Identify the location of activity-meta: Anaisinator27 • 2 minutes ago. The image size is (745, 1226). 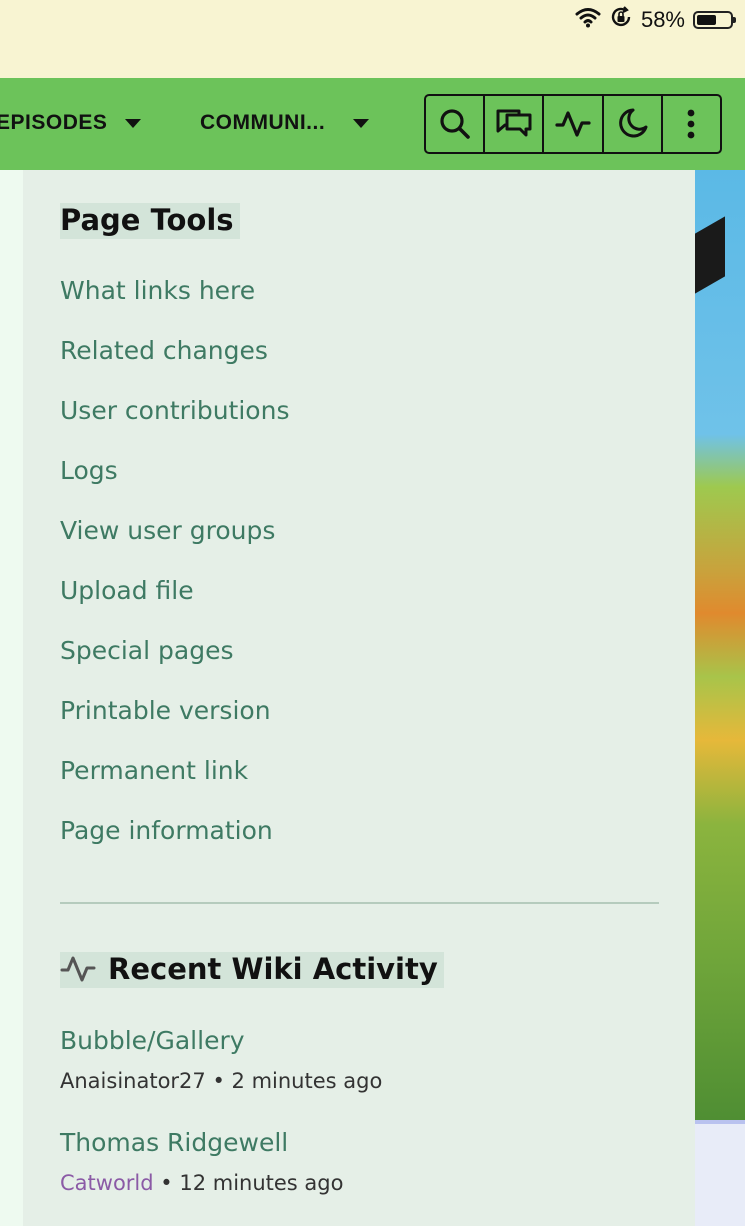
(221, 1081).